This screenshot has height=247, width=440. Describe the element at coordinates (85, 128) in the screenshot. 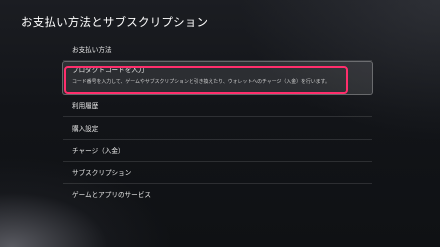

I see `menu-item-label: 購入設定` at that location.